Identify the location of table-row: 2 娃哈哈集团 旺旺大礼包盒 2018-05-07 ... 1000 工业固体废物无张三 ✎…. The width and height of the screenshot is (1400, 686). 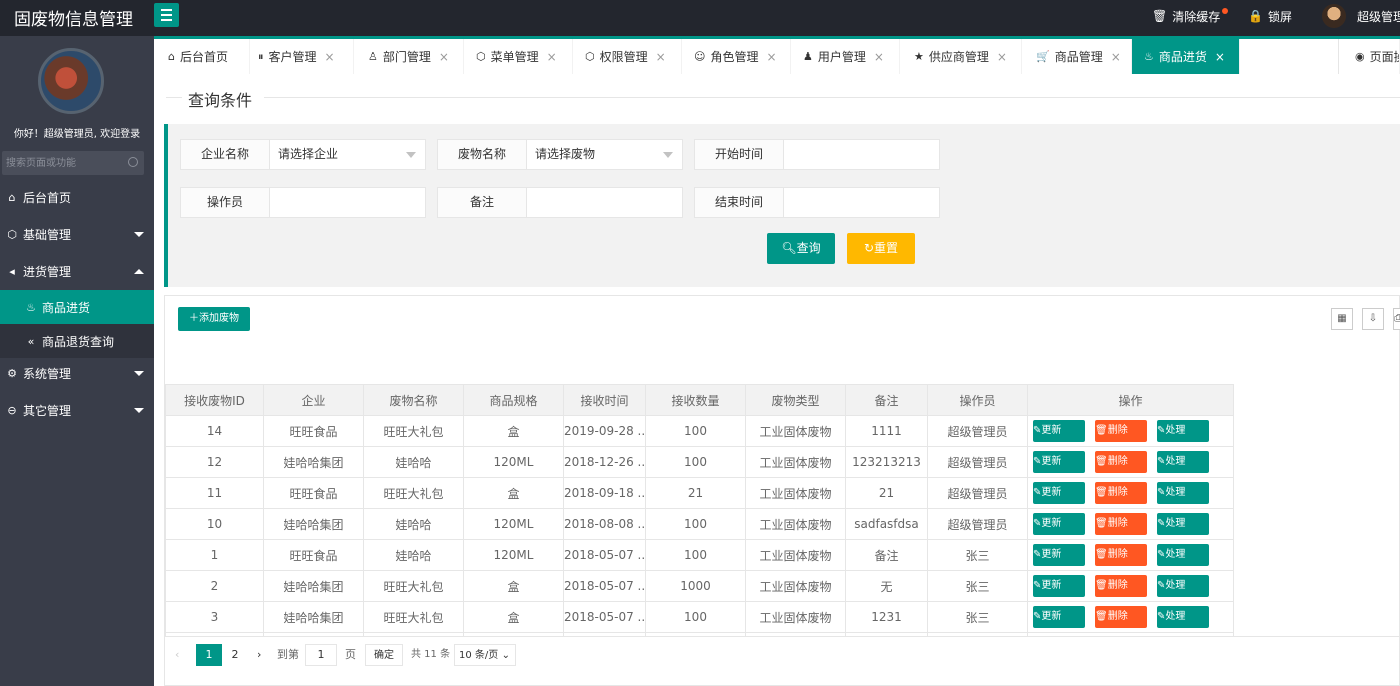
(699, 586).